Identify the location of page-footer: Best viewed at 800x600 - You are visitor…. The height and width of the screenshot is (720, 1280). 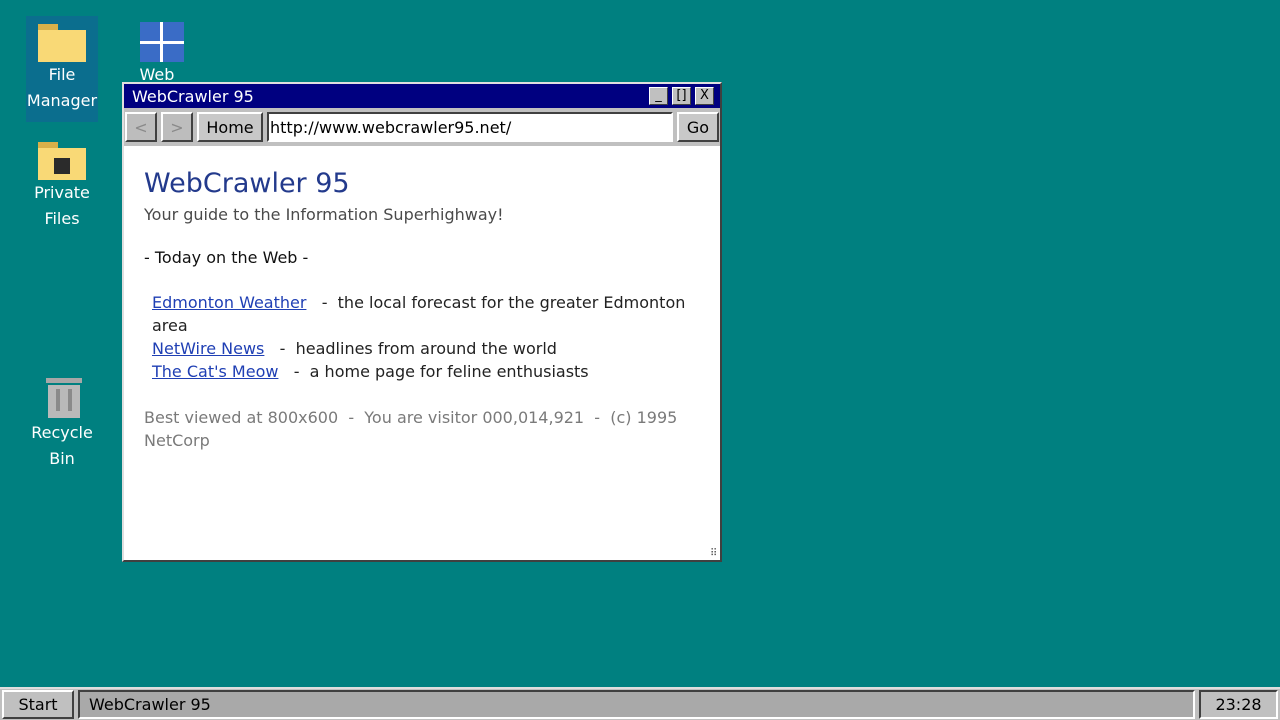
(413, 429).